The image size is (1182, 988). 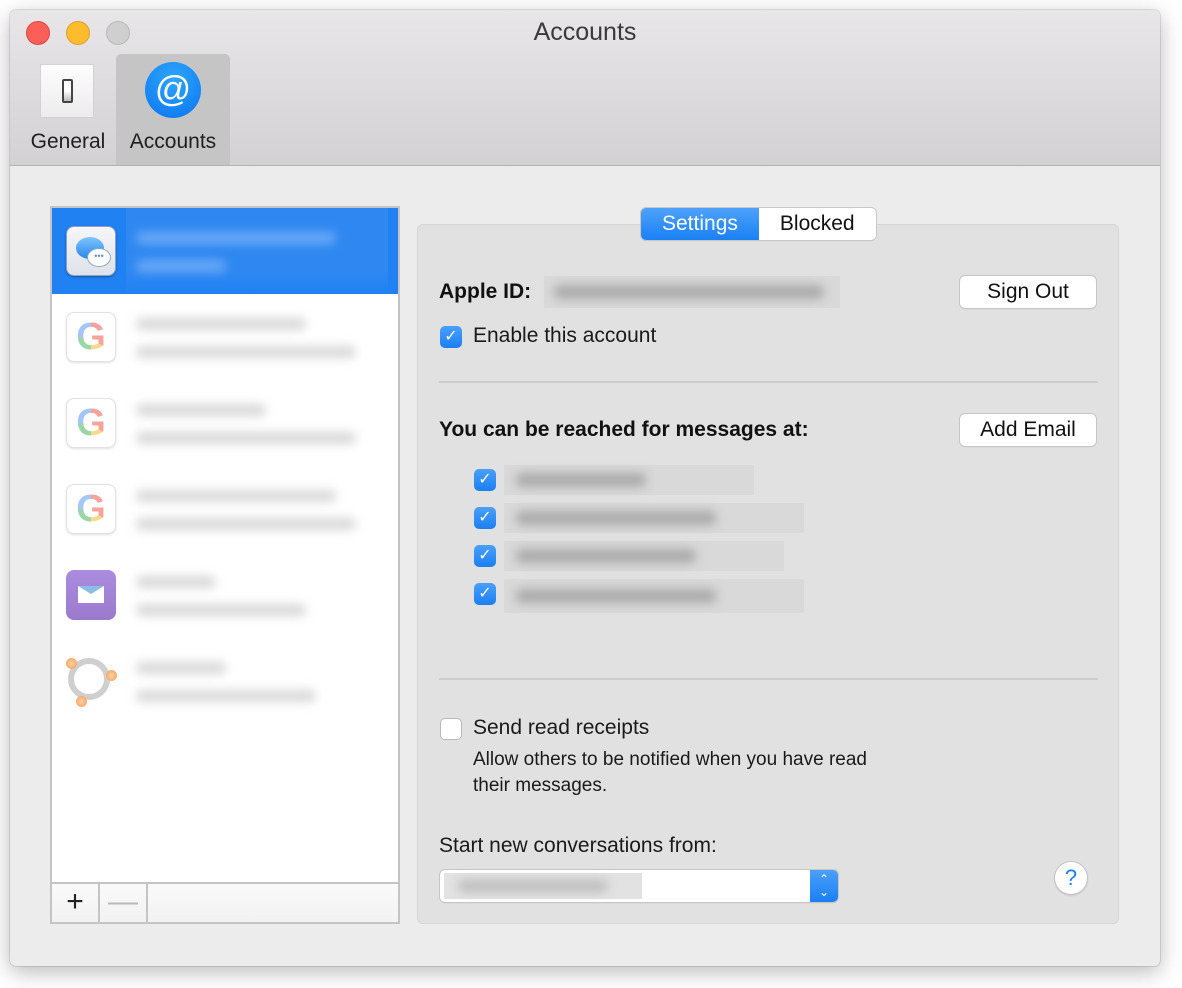 What do you see at coordinates (692, 292) in the screenshot?
I see `apple-id-value` at bounding box center [692, 292].